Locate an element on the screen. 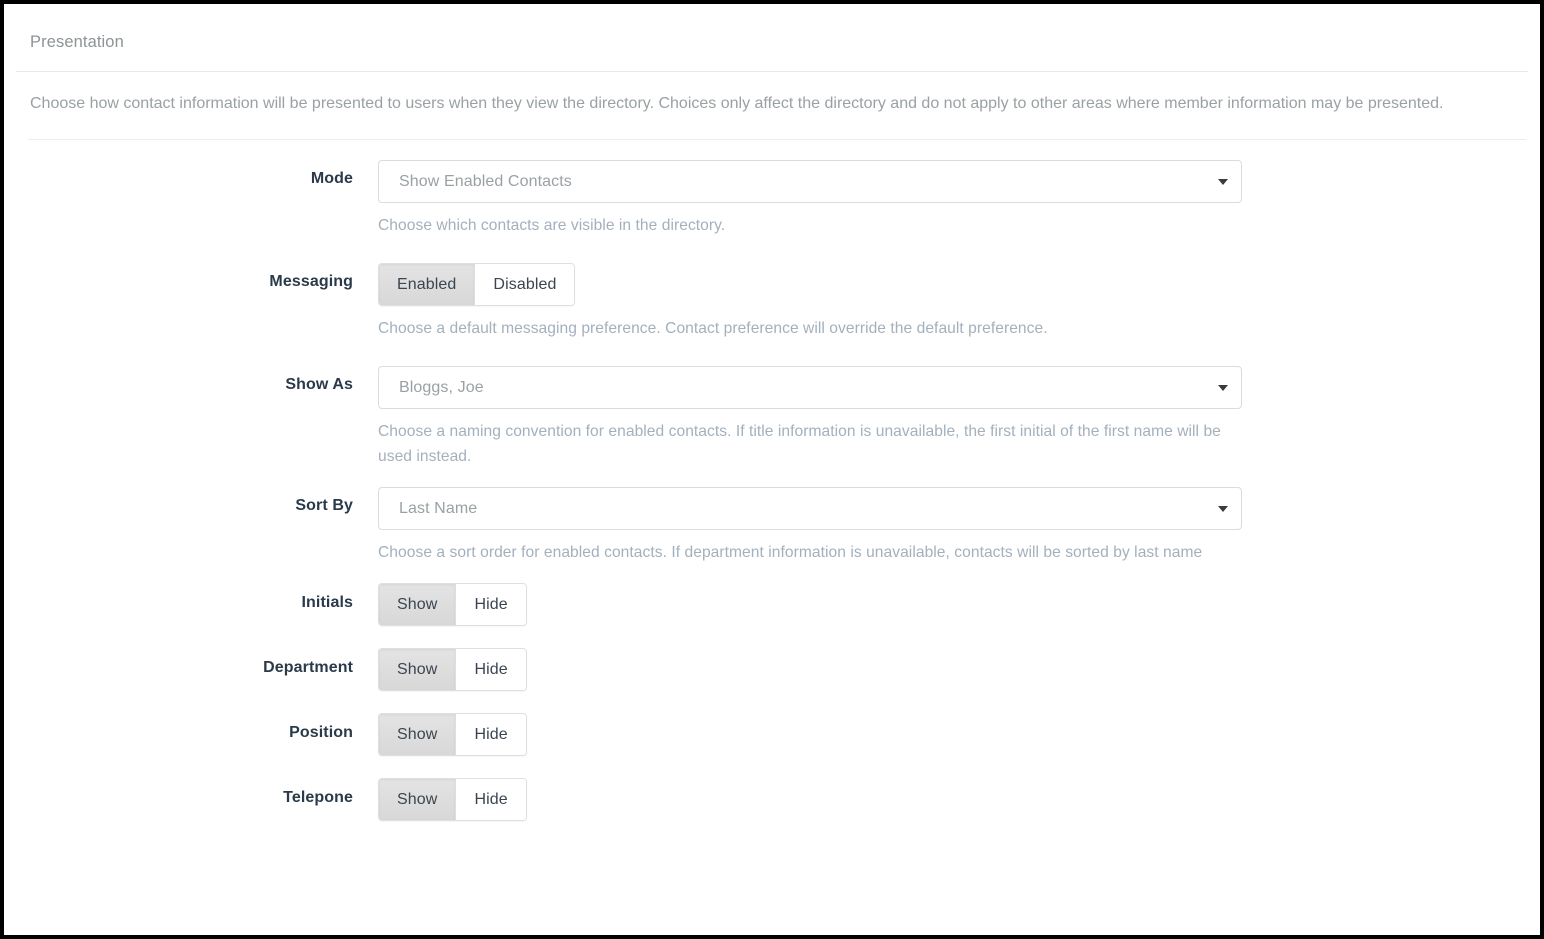  department-option-show: Show is located at coordinates (417, 669).